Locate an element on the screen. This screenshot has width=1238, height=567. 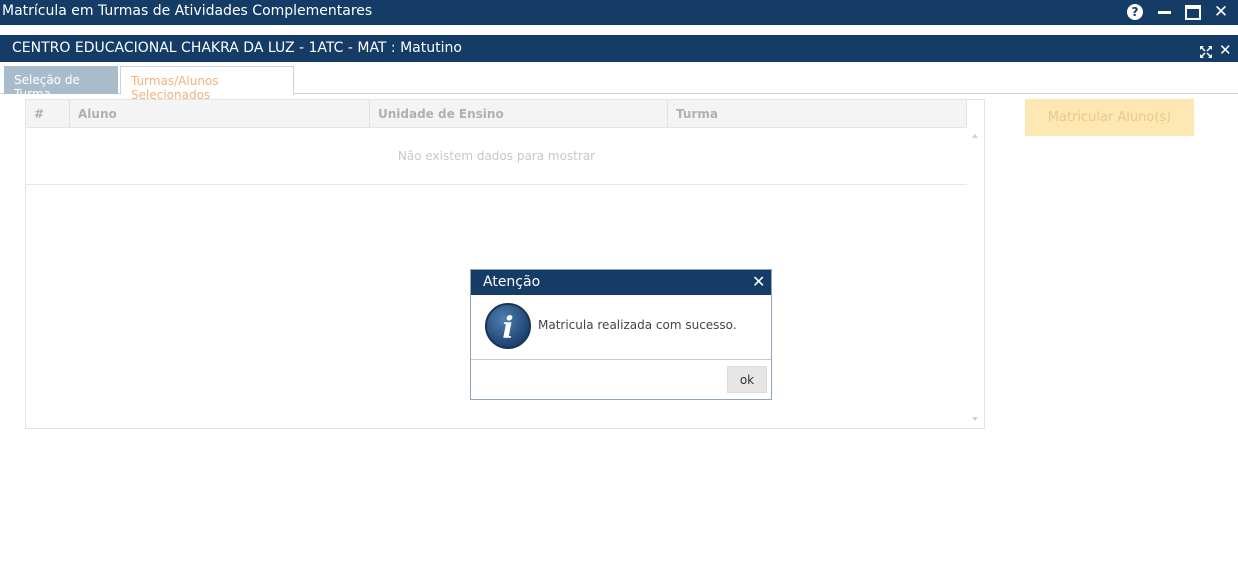
scroll-down-icon is located at coordinates (975, 419).